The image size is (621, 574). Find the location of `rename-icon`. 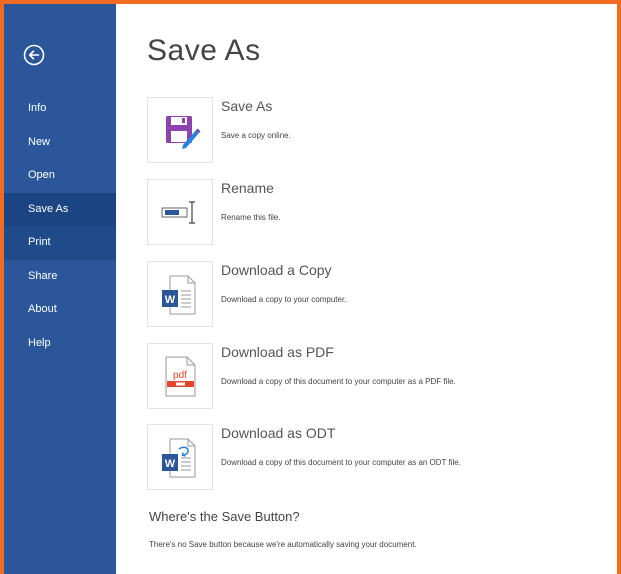

rename-icon is located at coordinates (178, 212).